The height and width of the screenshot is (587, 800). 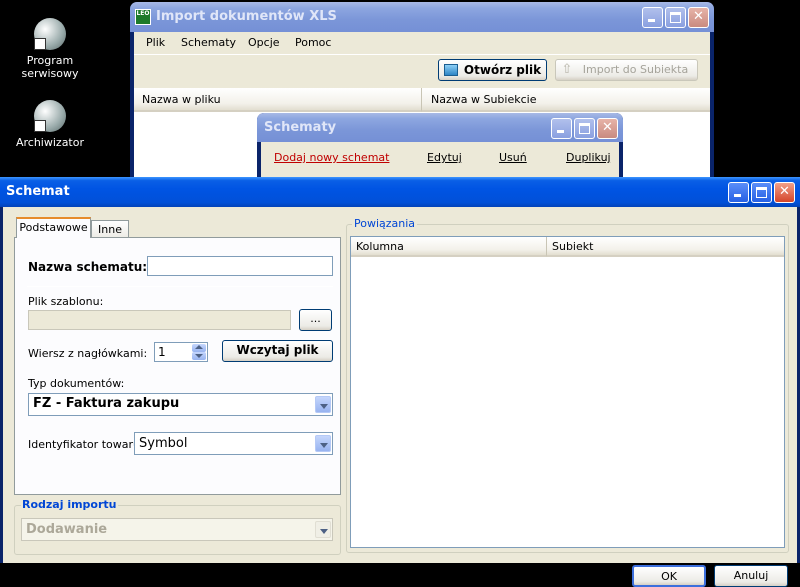 What do you see at coordinates (86, 444) in the screenshot?
I see `item-id-label: Identyfikator towaru:` at bounding box center [86, 444].